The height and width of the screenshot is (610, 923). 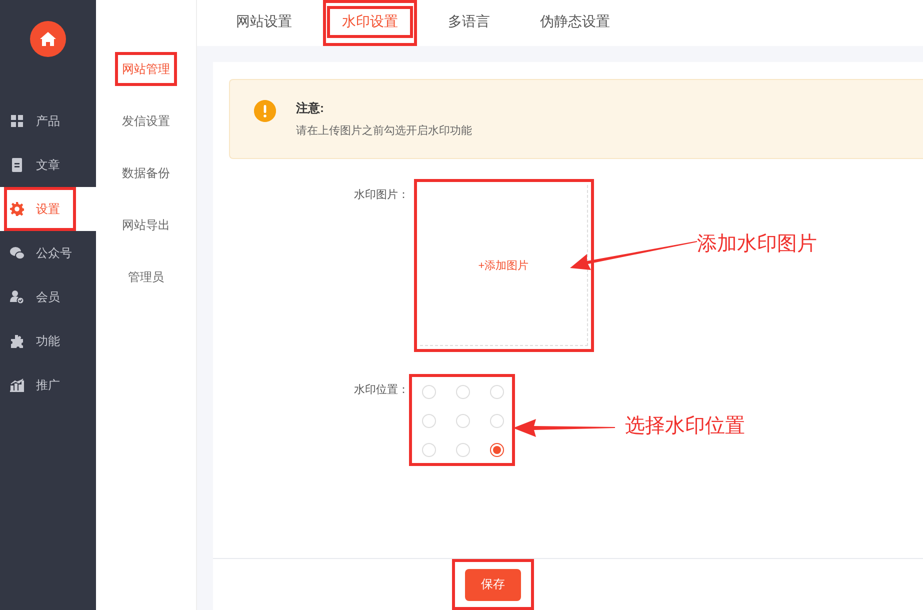 I want to click on home-icon, so click(x=48, y=39).